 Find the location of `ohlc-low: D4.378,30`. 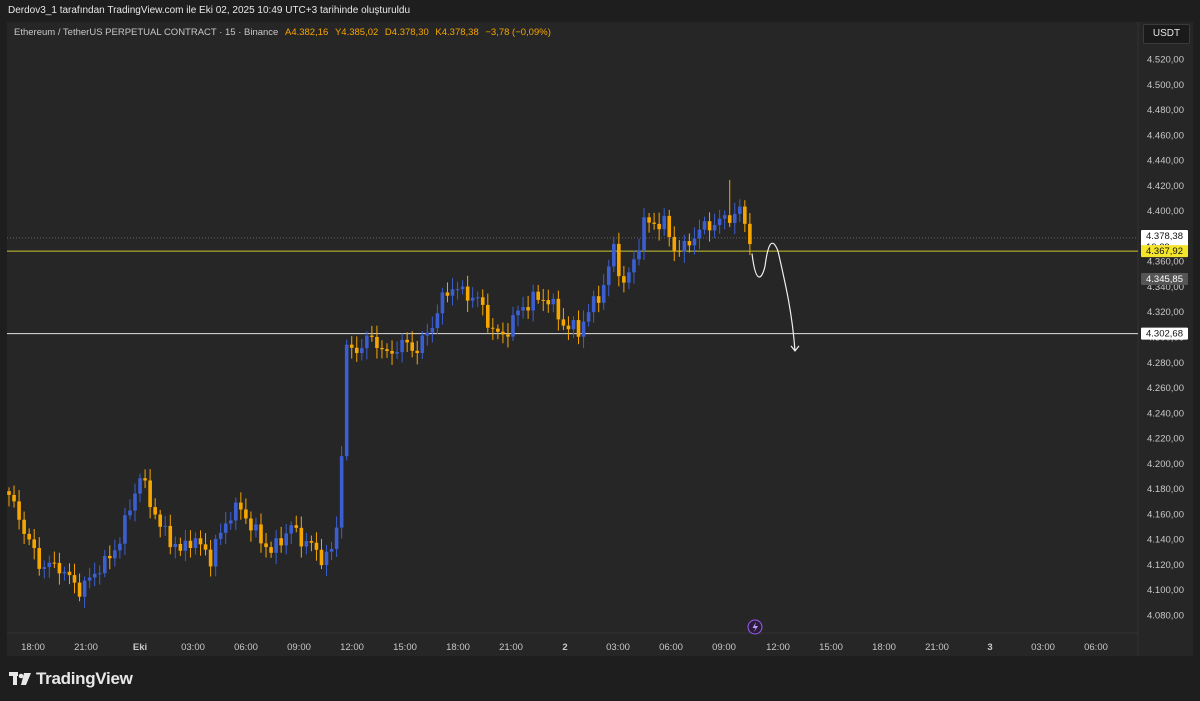

ohlc-low: D4.378,30 is located at coordinates (406, 32).